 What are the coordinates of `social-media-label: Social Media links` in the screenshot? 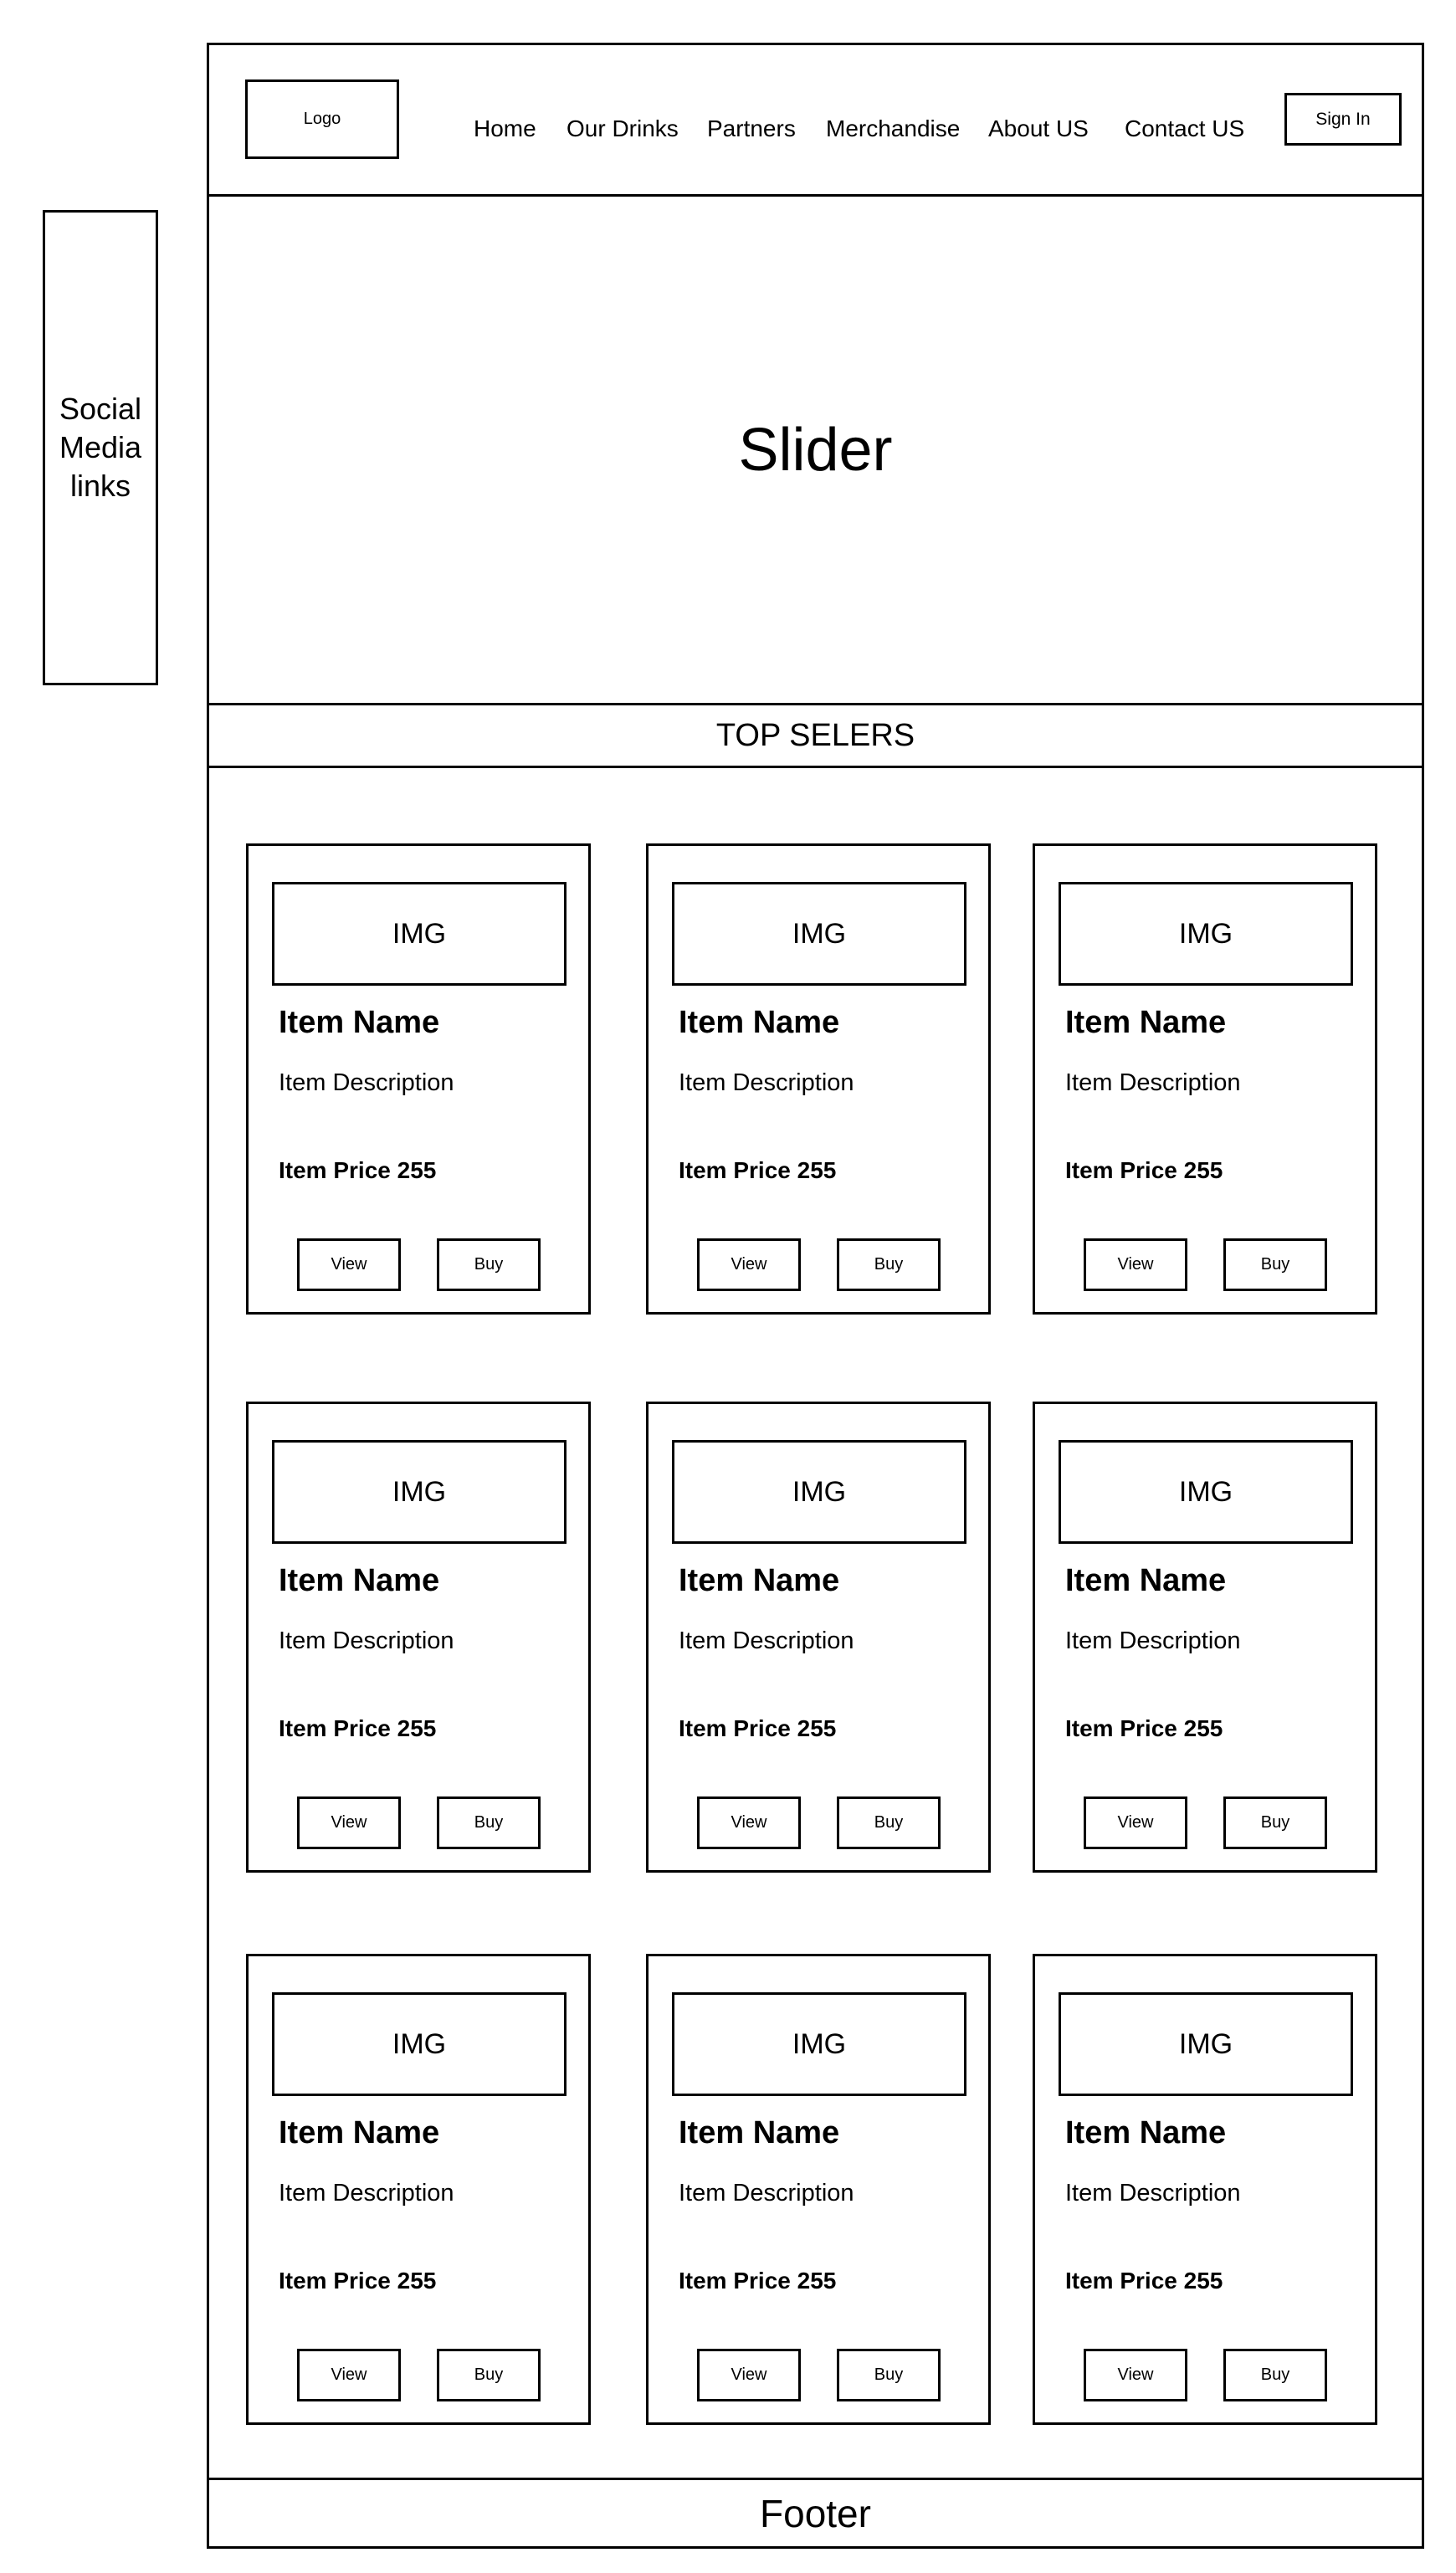 It's located at (100, 448).